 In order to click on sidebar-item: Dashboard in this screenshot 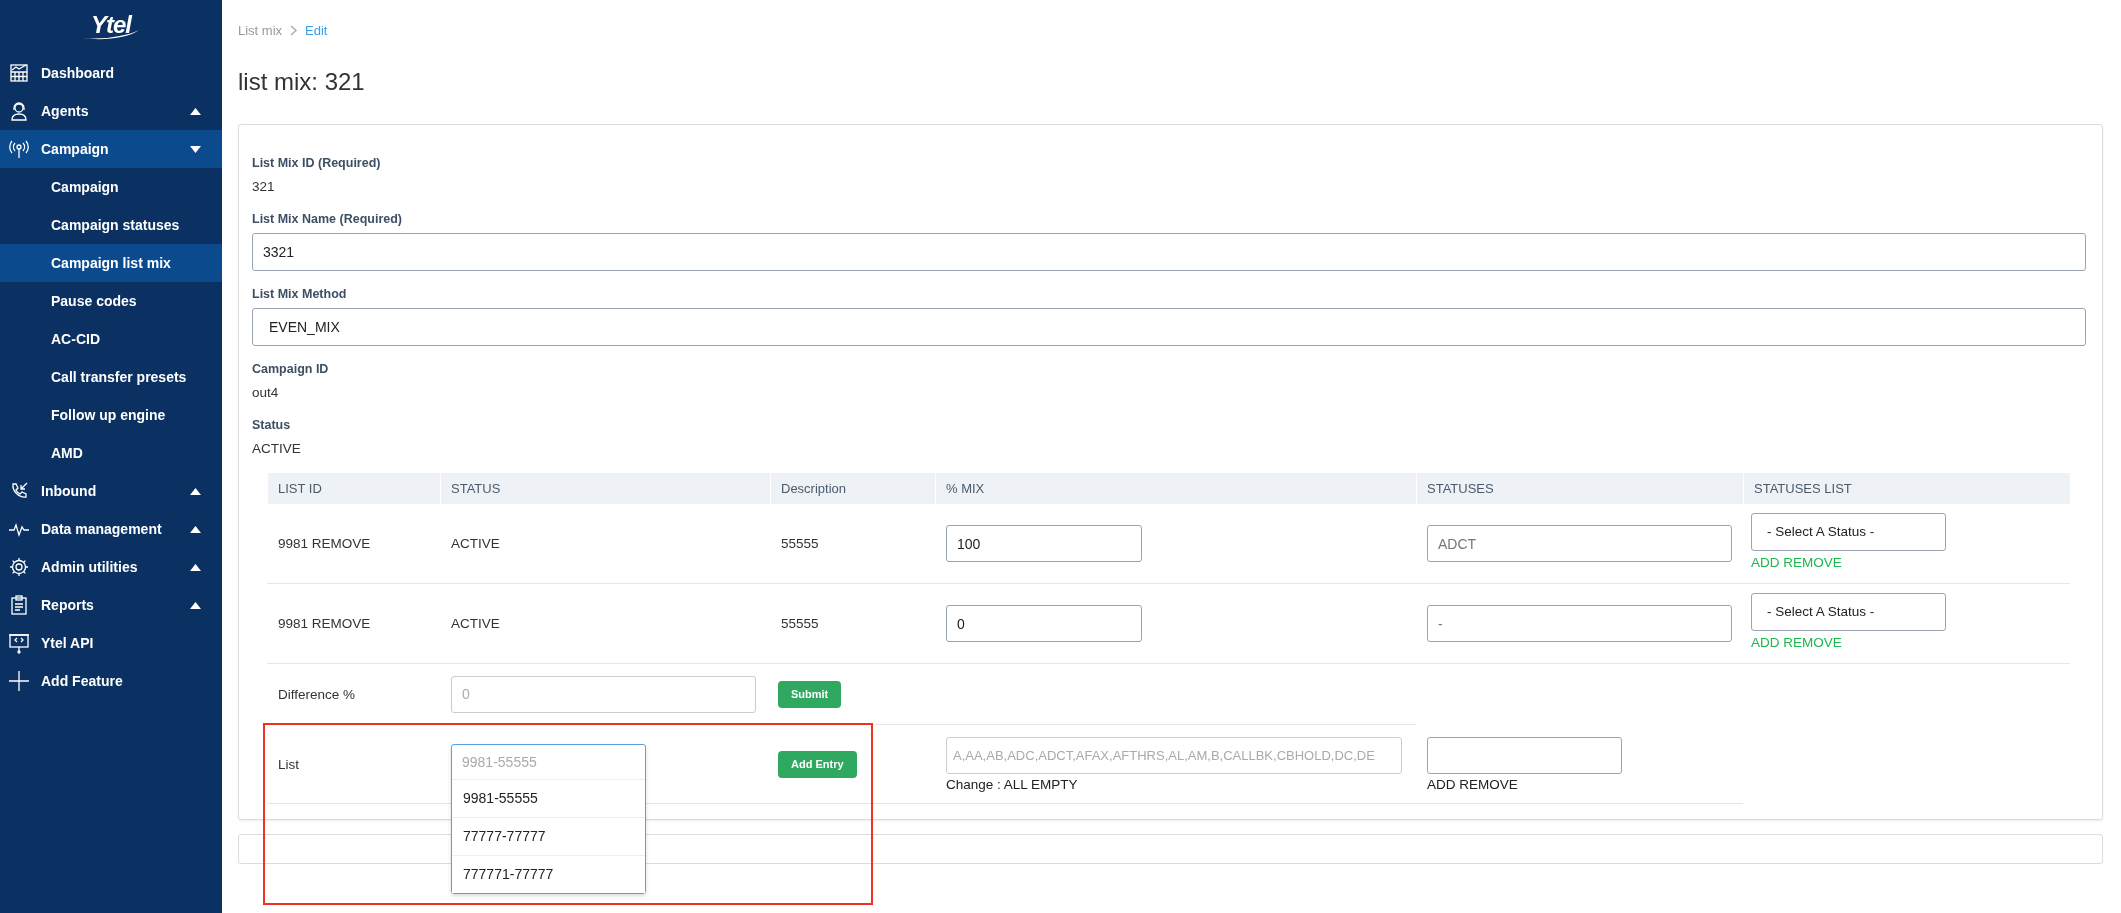, I will do `click(111, 73)`.